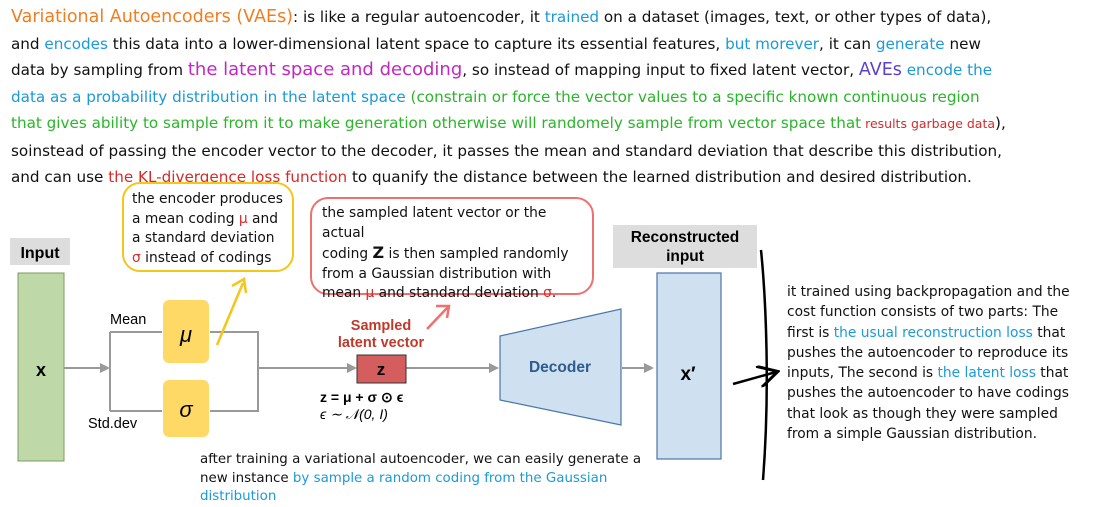  I want to click on sampling-note-text: mean, so click(344, 293).